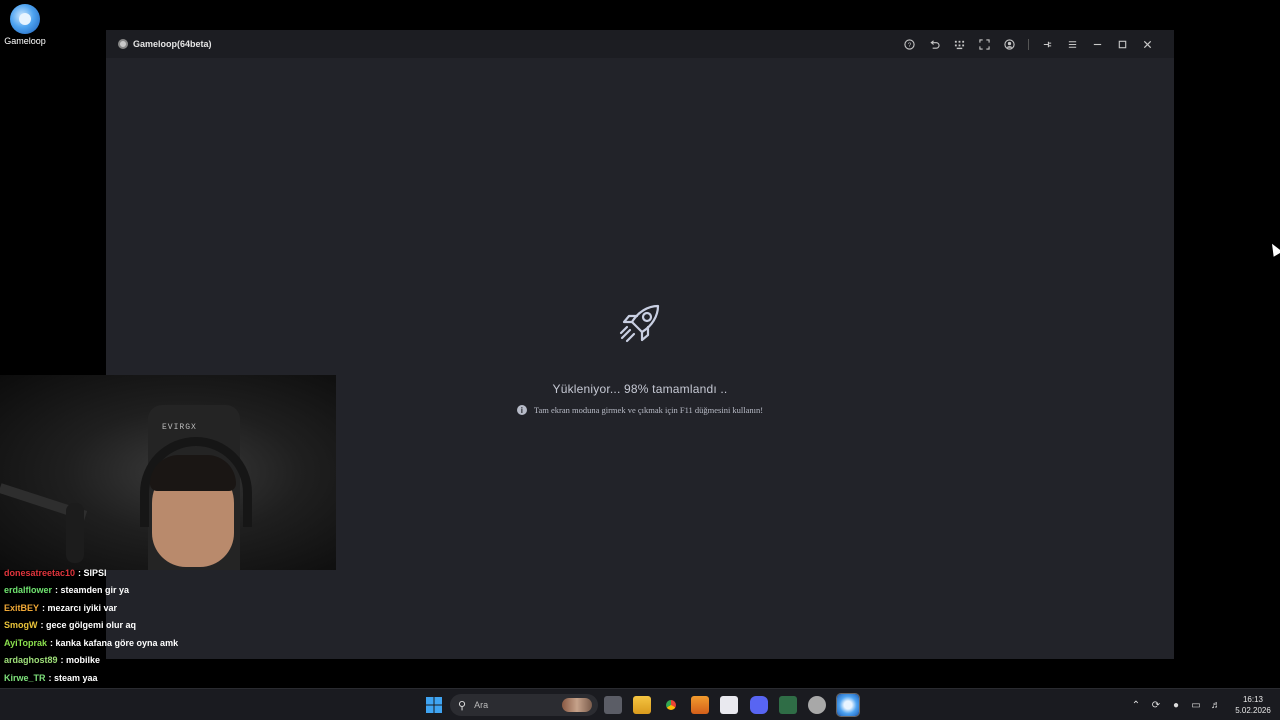 The image size is (1280, 720). Describe the element at coordinates (39, 573) in the screenshot. I see `chat-username: donesatreetac10` at that location.